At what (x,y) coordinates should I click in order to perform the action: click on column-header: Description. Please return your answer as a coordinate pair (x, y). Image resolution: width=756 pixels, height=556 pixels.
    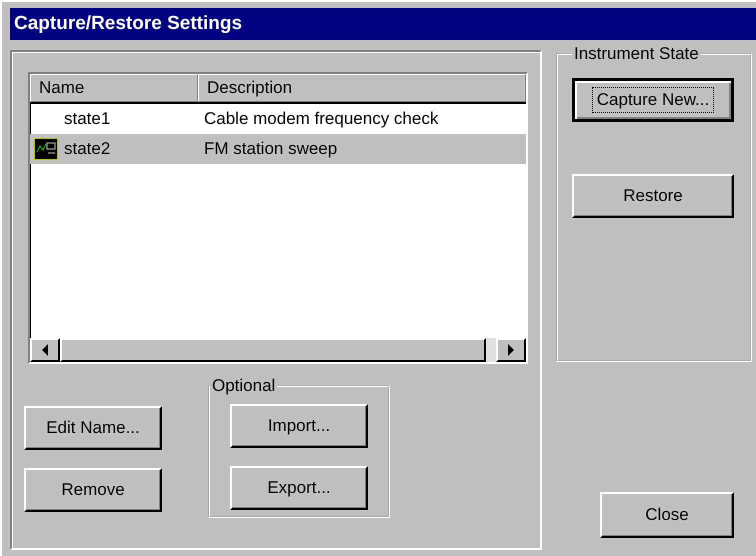
    Looking at the image, I should click on (362, 88).